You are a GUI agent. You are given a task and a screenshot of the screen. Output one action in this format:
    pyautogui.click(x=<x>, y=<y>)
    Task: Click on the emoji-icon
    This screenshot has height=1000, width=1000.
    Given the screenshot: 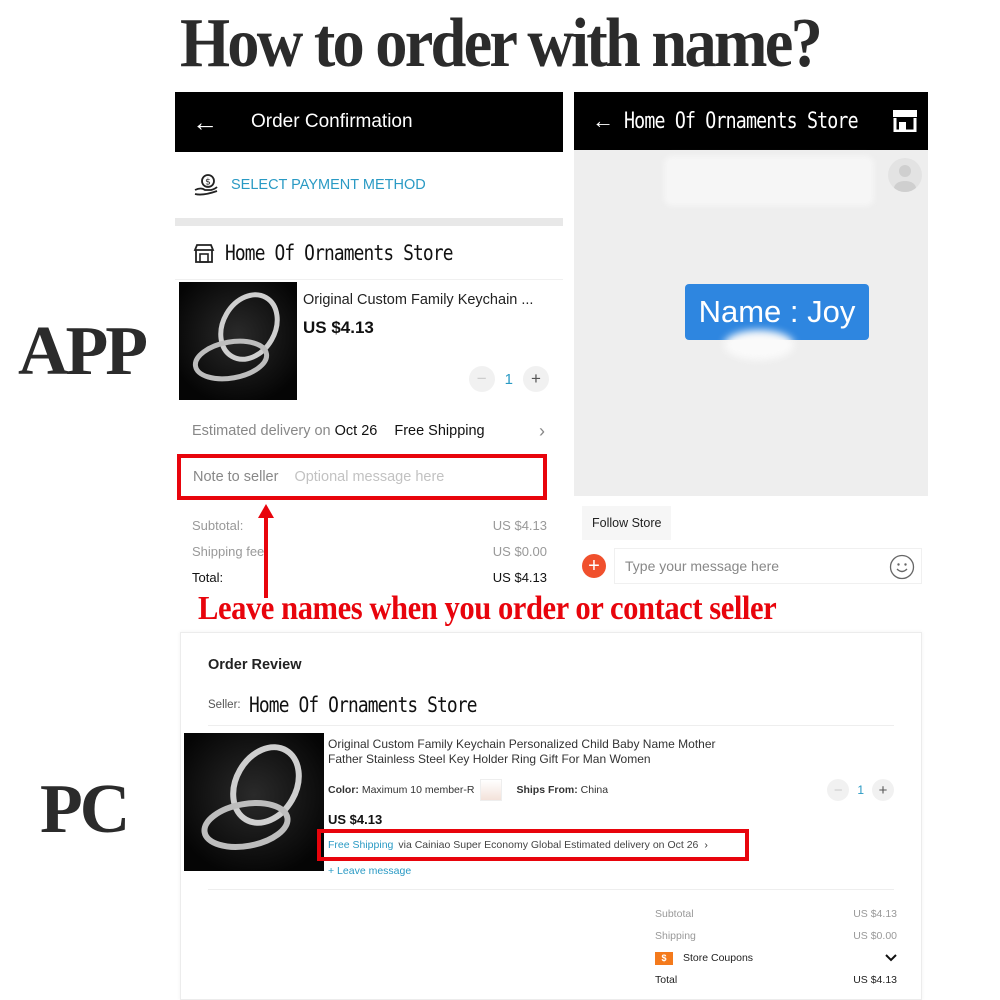 What is the action you would take?
    pyautogui.click(x=902, y=567)
    